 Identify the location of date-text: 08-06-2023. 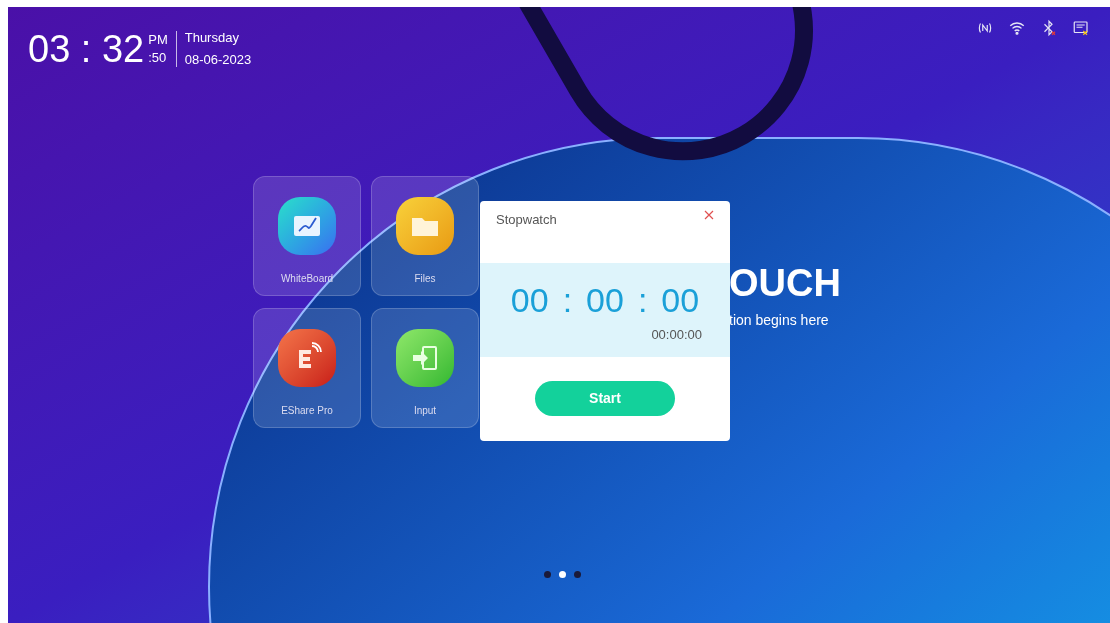
(218, 60).